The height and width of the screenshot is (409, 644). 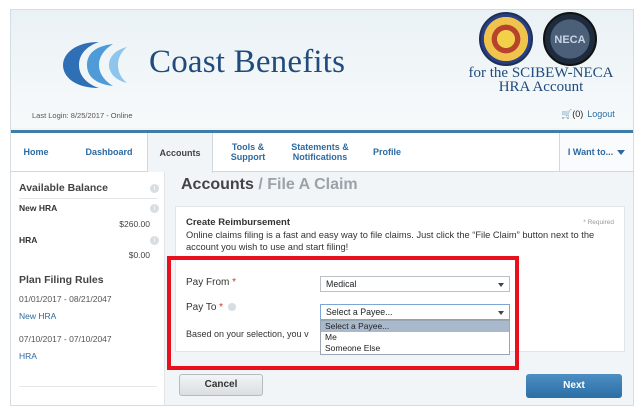 What do you see at coordinates (180, 153) in the screenshot?
I see `nav-accounts: Accounts` at bounding box center [180, 153].